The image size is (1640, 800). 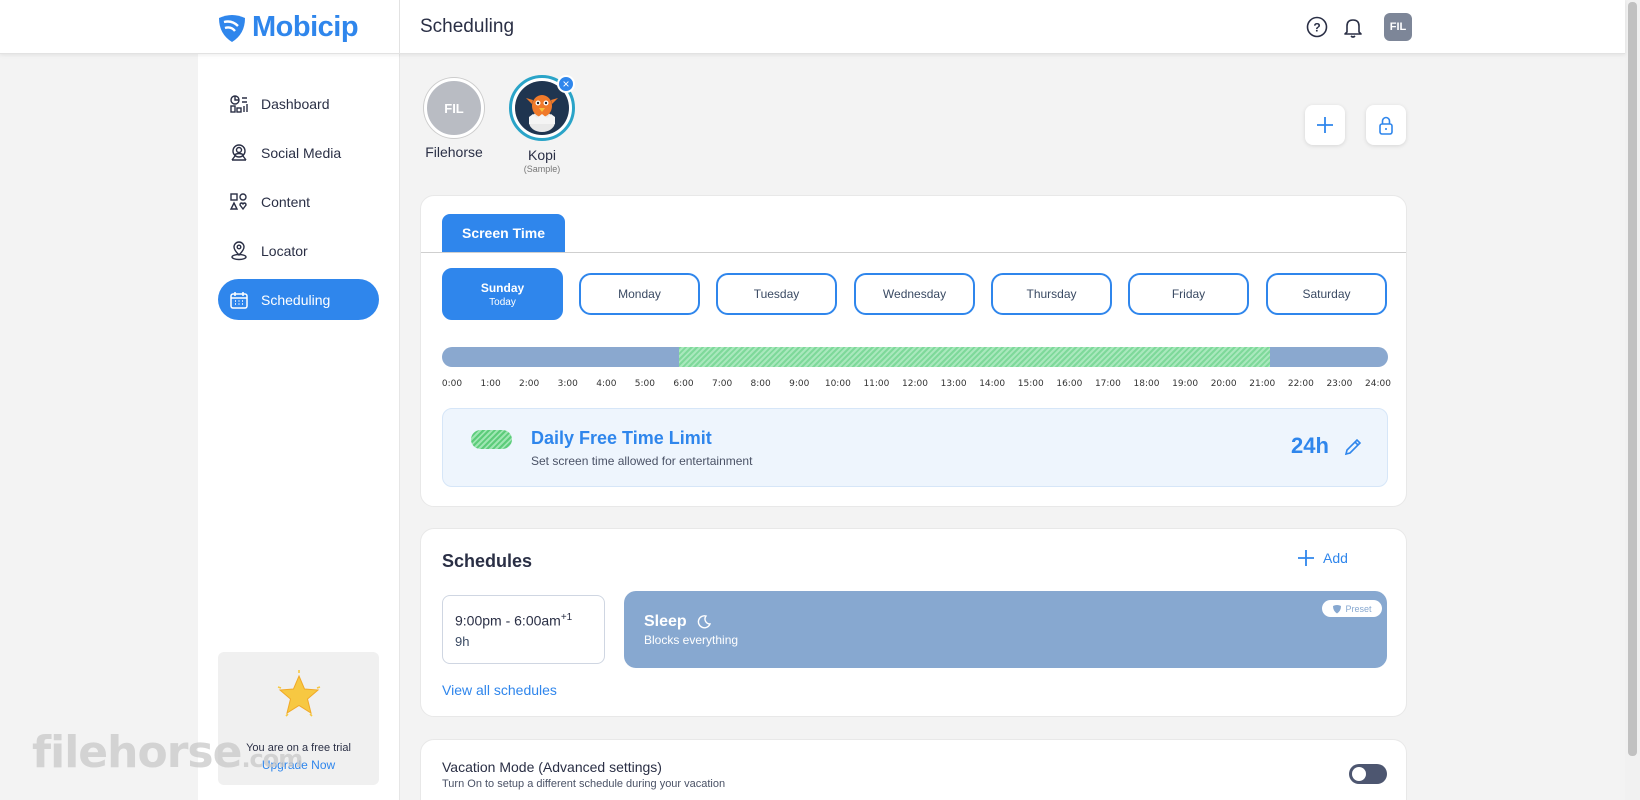 I want to click on top-bar: Mobicip Scheduling ? FIL, so click(x=812, y=27).